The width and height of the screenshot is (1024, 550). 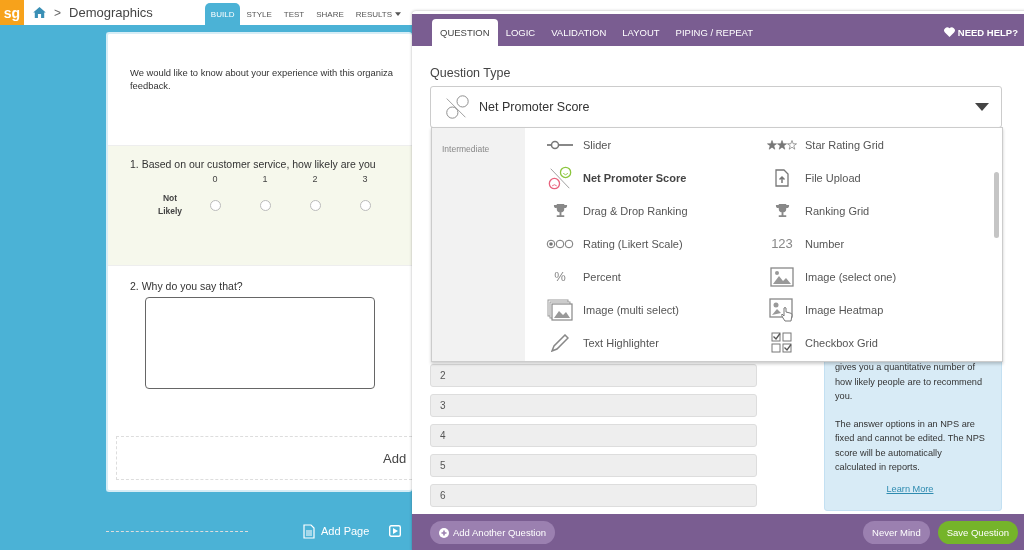 What do you see at coordinates (656, 177) in the screenshot?
I see `menu-item: Net Promoter Score` at bounding box center [656, 177].